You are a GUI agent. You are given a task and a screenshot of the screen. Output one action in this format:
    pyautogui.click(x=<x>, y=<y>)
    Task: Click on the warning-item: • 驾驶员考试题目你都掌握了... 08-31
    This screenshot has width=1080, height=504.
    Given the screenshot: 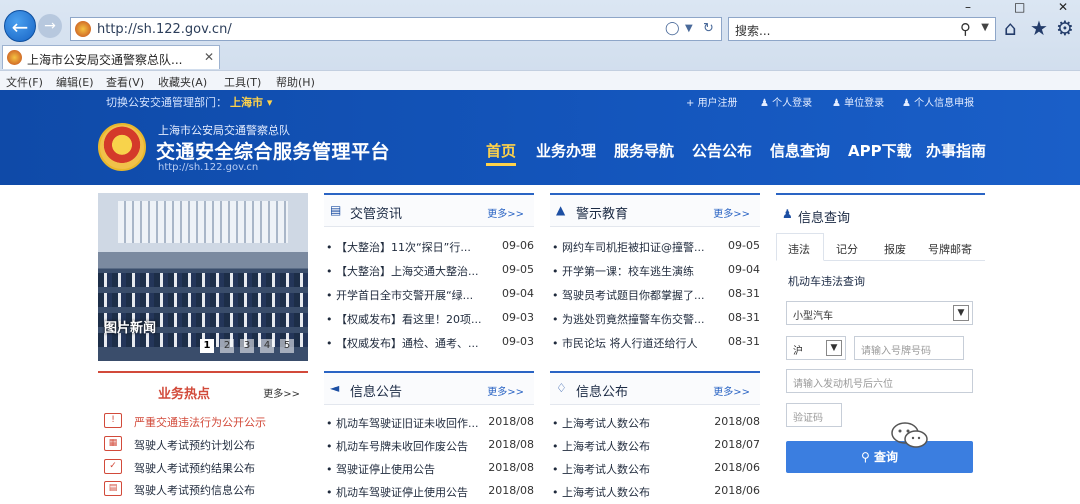 What is the action you would take?
    pyautogui.click(x=655, y=295)
    